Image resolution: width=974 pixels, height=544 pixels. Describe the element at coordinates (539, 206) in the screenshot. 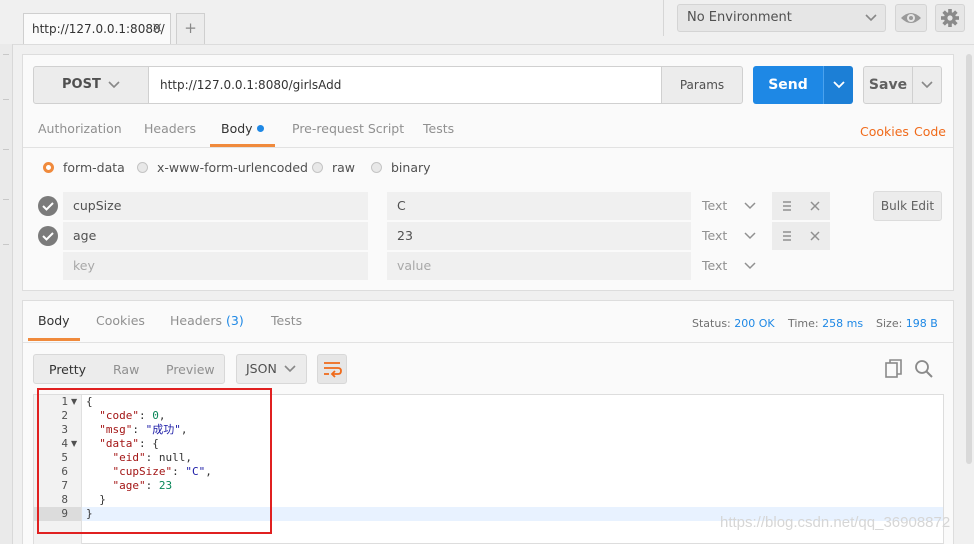

I see `form-value-input: C` at that location.